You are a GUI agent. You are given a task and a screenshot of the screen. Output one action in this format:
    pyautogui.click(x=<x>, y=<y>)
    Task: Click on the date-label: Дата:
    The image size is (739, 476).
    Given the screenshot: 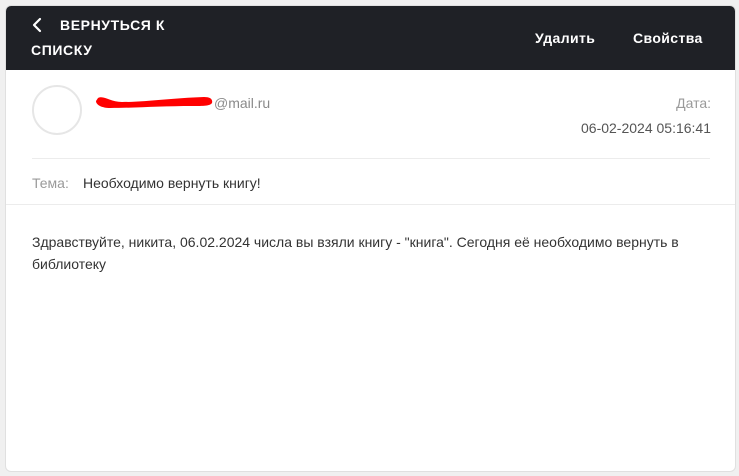 What is the action you would take?
    pyautogui.click(x=693, y=103)
    